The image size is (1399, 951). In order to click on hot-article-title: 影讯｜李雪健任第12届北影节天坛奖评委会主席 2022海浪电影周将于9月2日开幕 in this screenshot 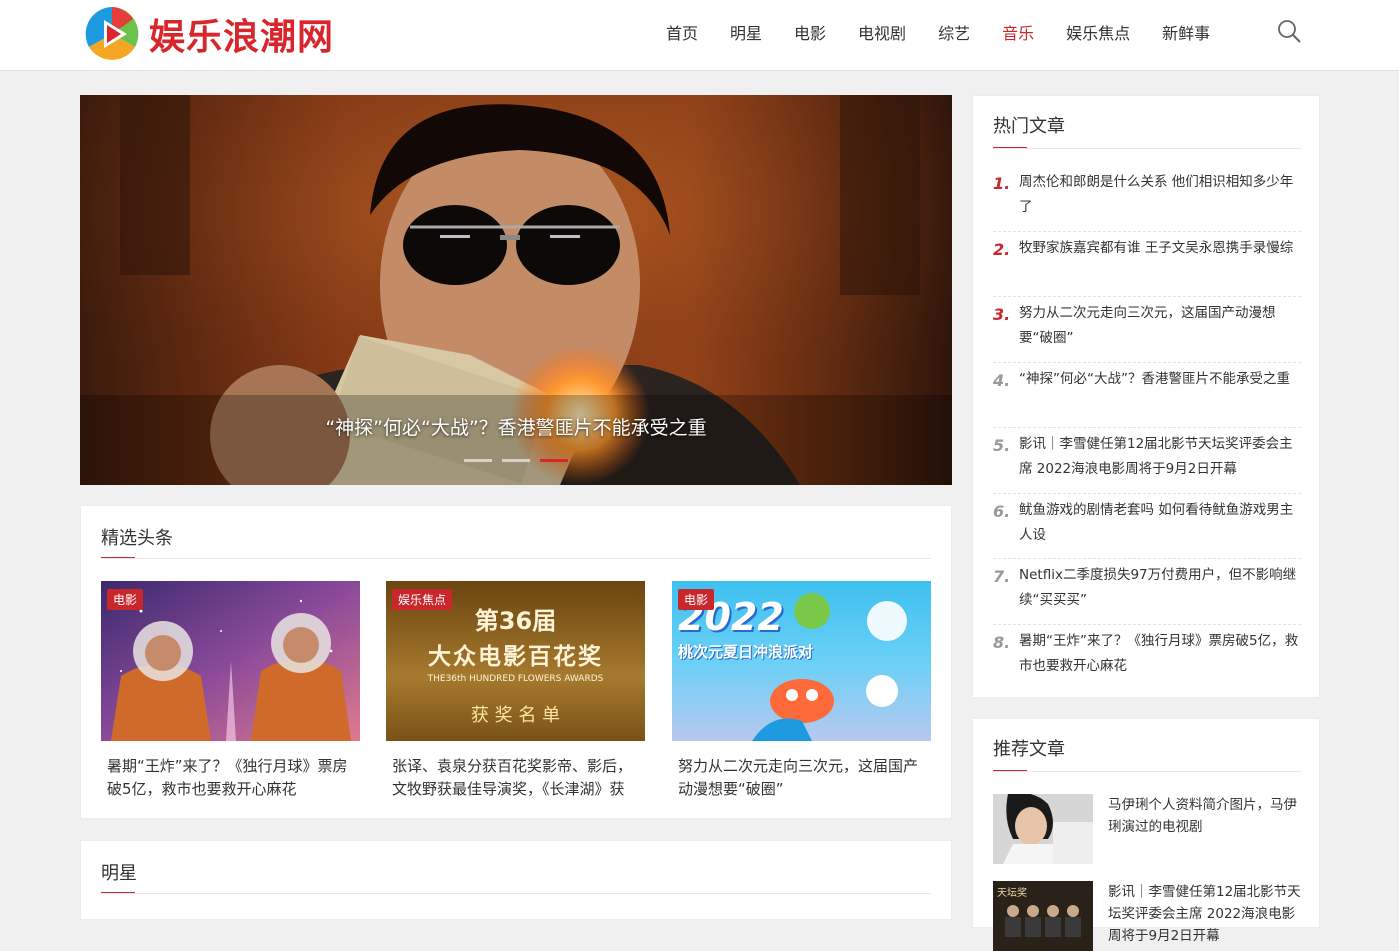, I will do `click(1160, 457)`.